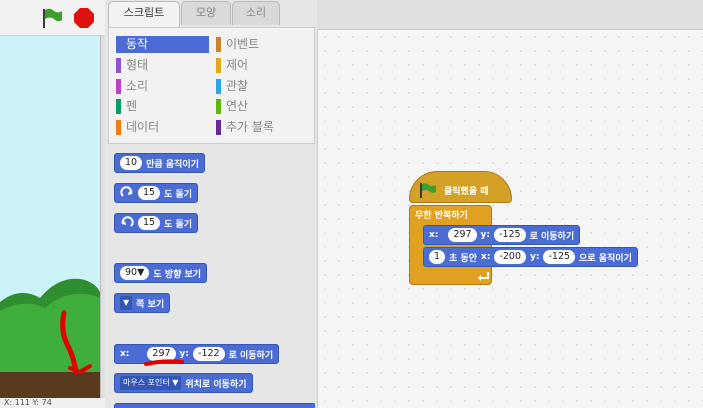  What do you see at coordinates (159, 163) in the screenshot?
I see `move-steps-block: 10 만큼 움직이기` at bounding box center [159, 163].